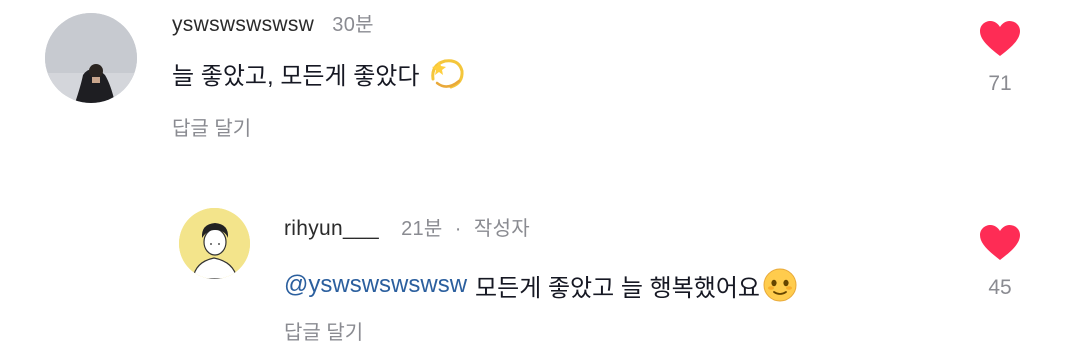  I want to click on comment-header: rihyun___ 21분 · 작성자, so click(407, 226).